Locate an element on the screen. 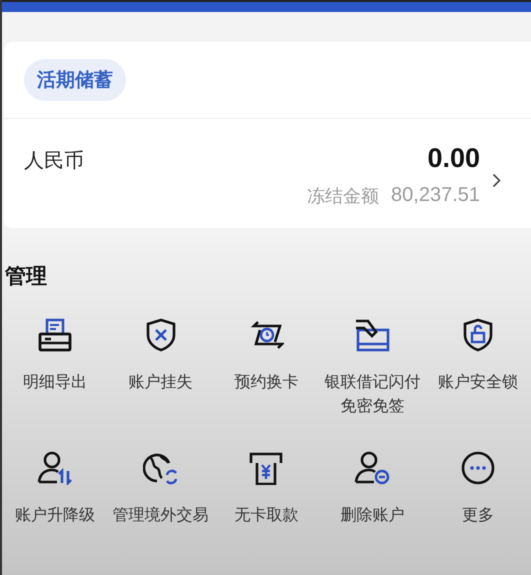 The height and width of the screenshot is (575, 531). globe-refresh-icon is located at coordinates (160, 468).